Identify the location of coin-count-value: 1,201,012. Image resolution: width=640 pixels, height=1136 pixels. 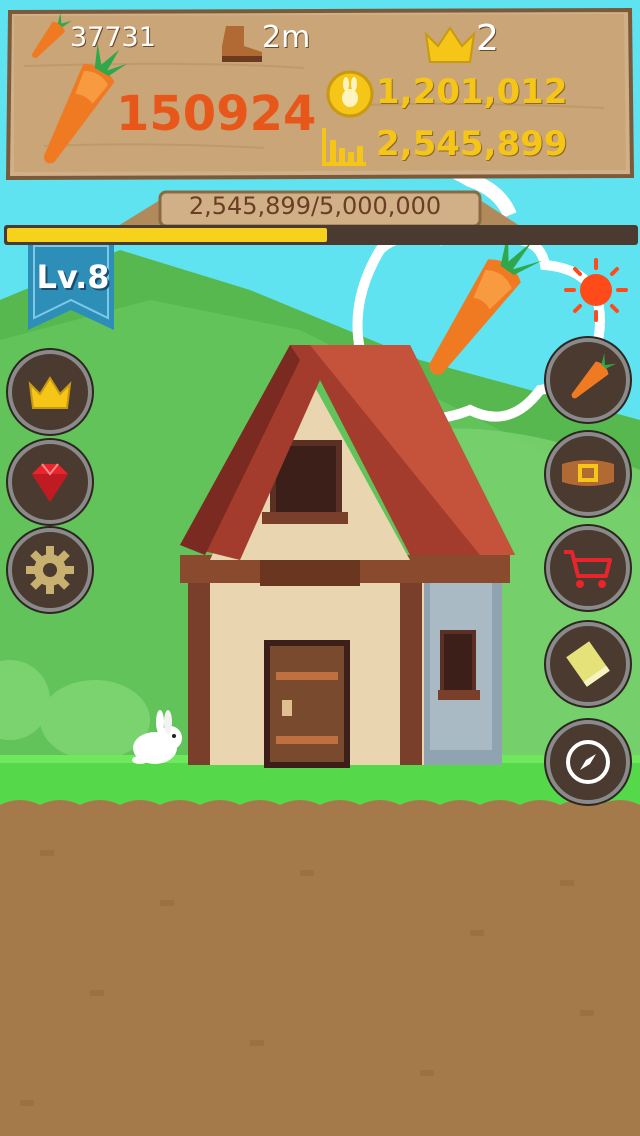
(472, 92).